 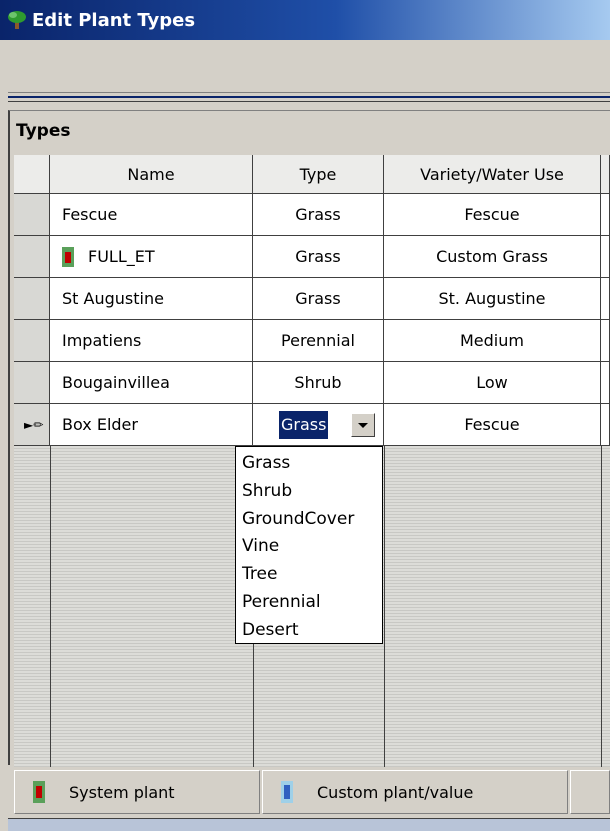 I want to click on grid-header: Name Type Variety/Water Use, so click(x=312, y=174).